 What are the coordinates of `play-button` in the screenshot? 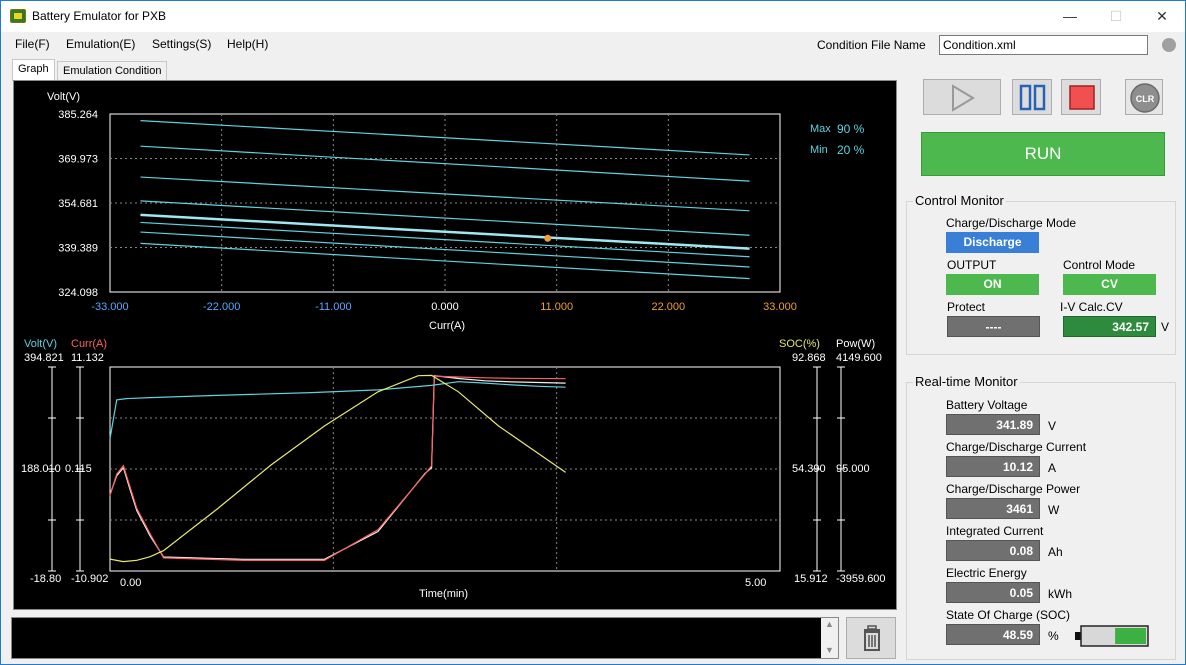 It's located at (962, 97).